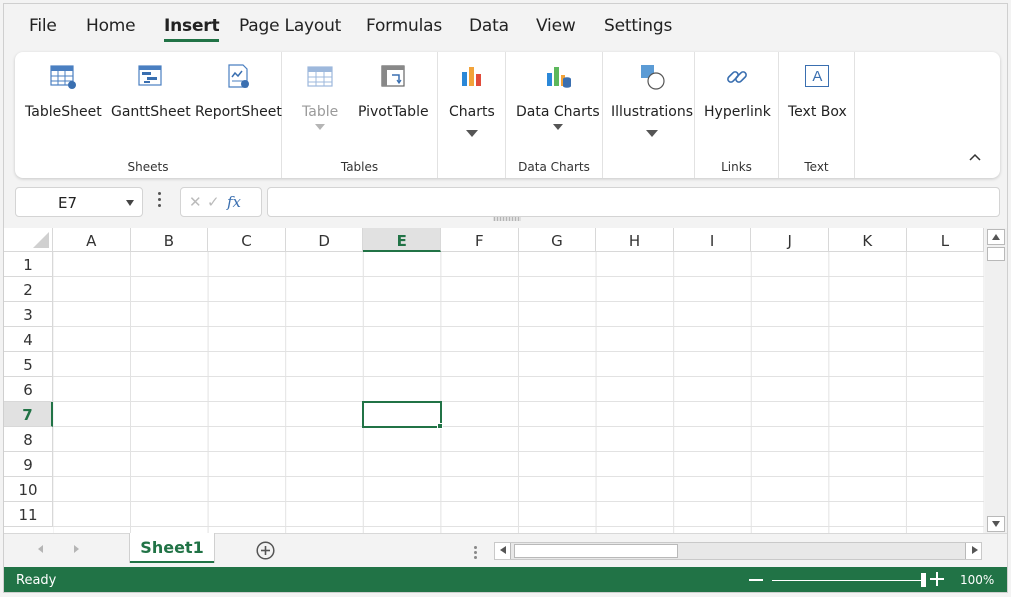 This screenshot has width=1011, height=597. I want to click on reportsheet-icon, so click(238, 77).